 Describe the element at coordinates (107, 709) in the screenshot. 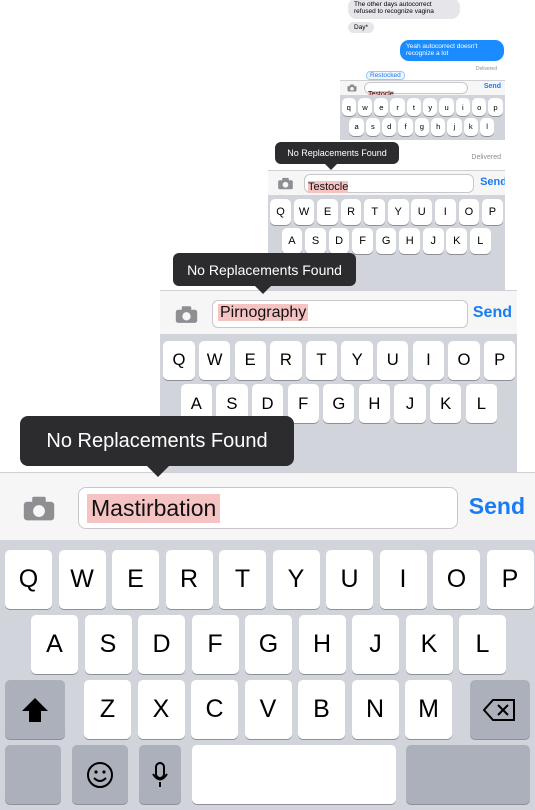

I see `key-z: Z` at that location.